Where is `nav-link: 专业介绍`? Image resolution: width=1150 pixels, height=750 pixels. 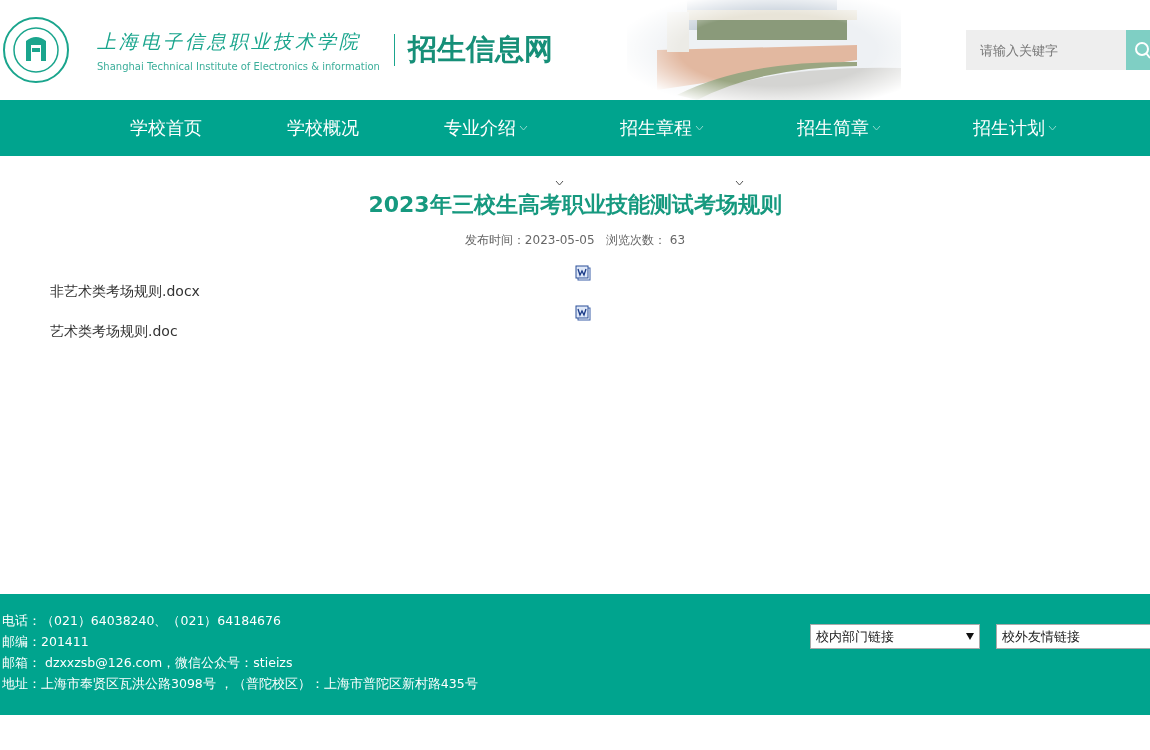 nav-link: 专业介绍 is located at coordinates (532, 128).